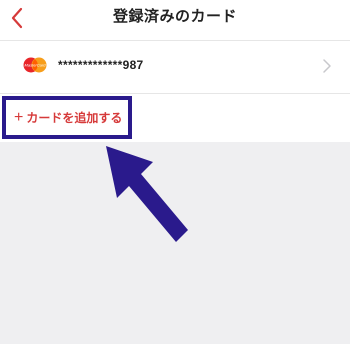 This screenshot has width=350, height=344. What do you see at coordinates (74, 118) in the screenshot?
I see `add-card-label: カードを追加する` at bounding box center [74, 118].